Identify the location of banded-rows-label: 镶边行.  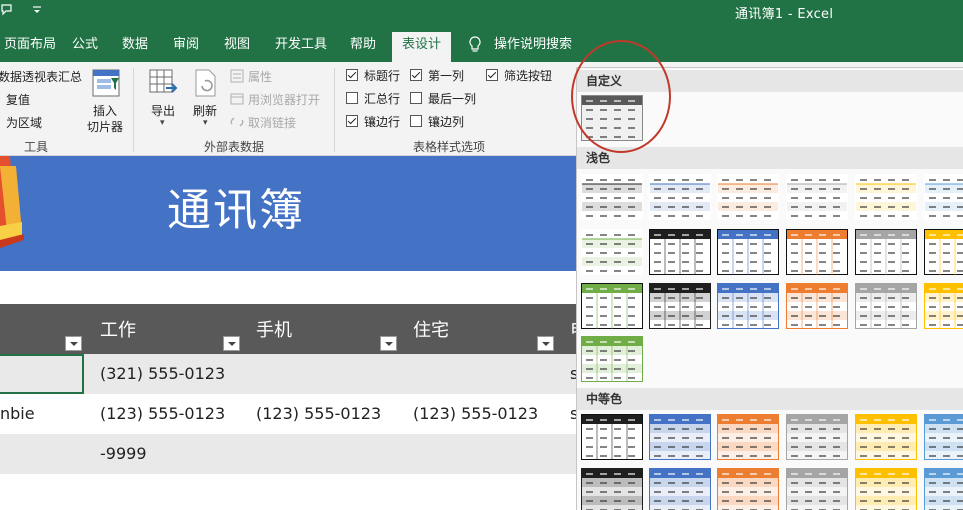
(382, 122).